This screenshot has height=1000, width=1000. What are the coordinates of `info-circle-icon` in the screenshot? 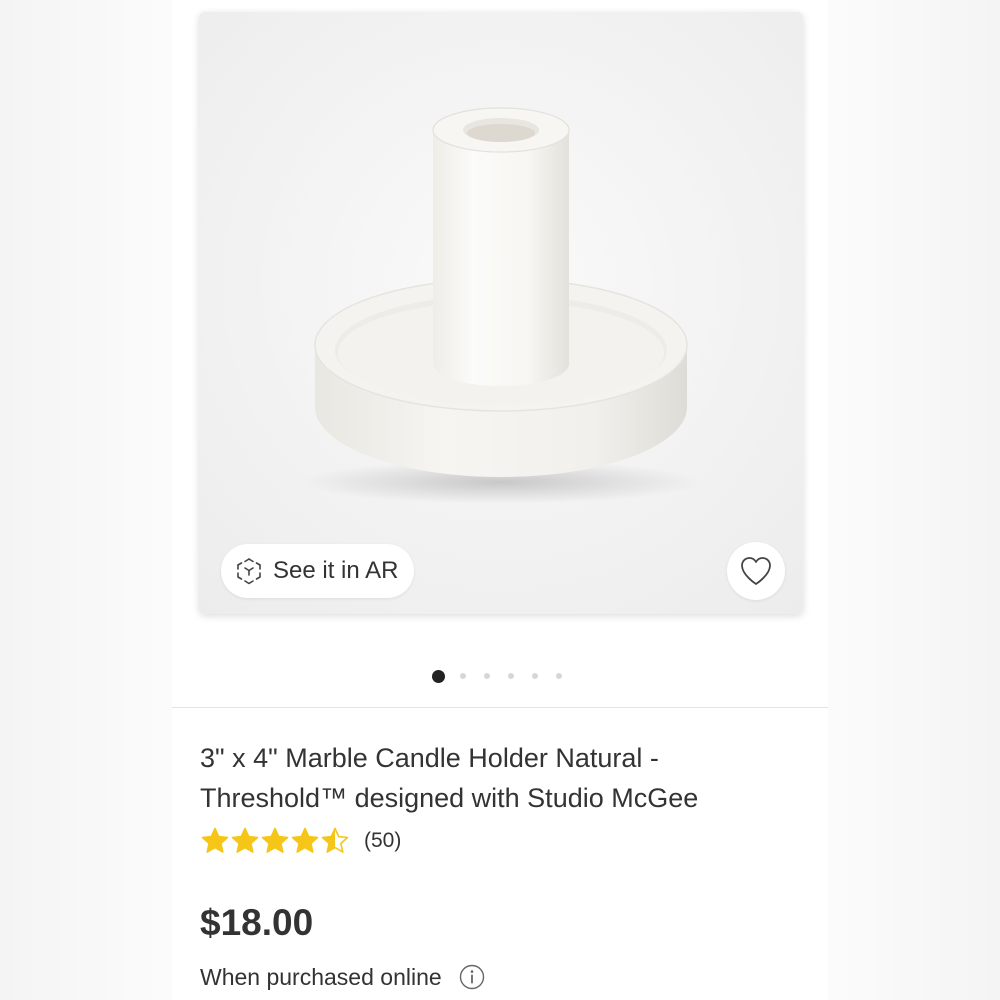 It's located at (472, 977).